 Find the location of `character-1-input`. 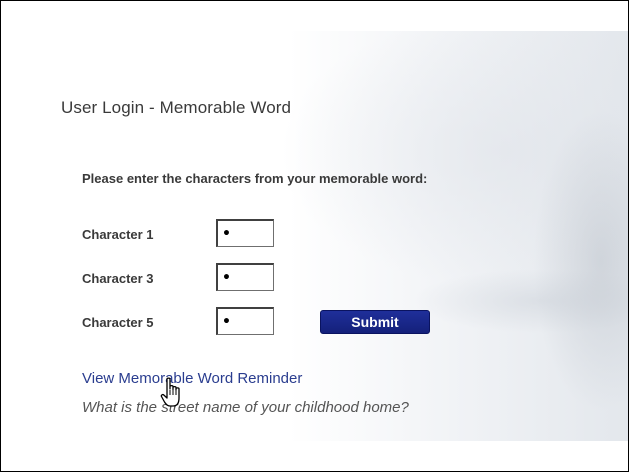

character-1-input is located at coordinates (245, 233).